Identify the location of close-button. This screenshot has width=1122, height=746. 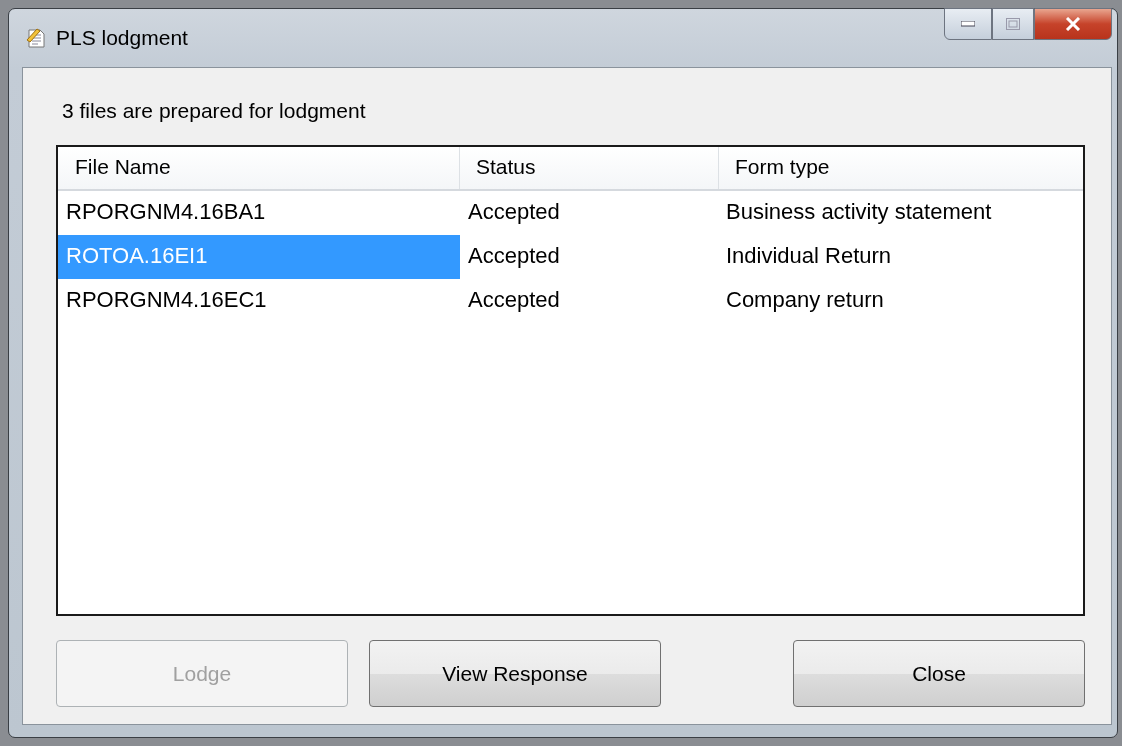
(1073, 24).